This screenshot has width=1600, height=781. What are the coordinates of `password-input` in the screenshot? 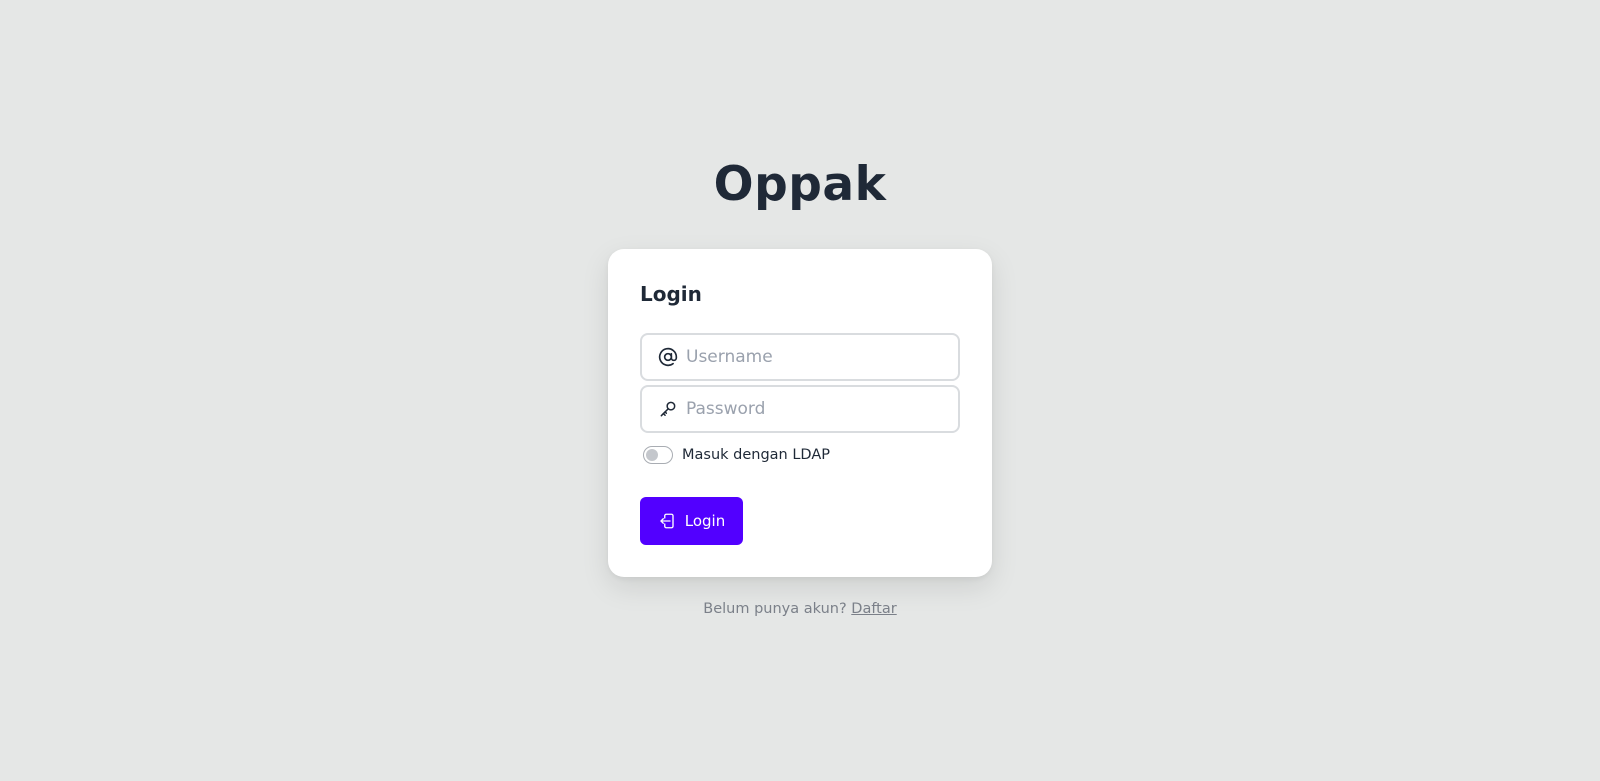 It's located at (811, 409).